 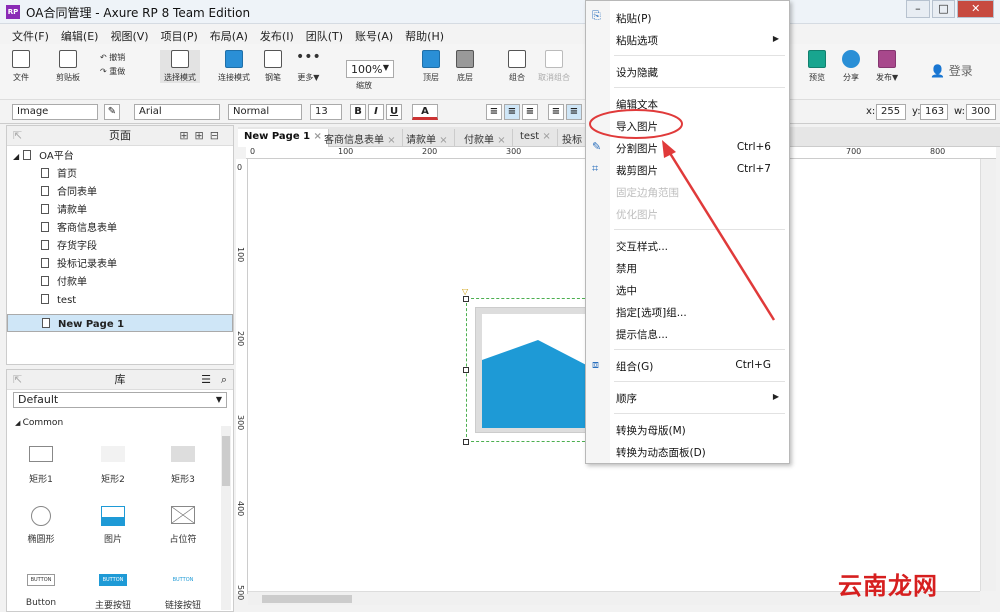 I want to click on watermark: 云南龙网, so click(x=888, y=585).